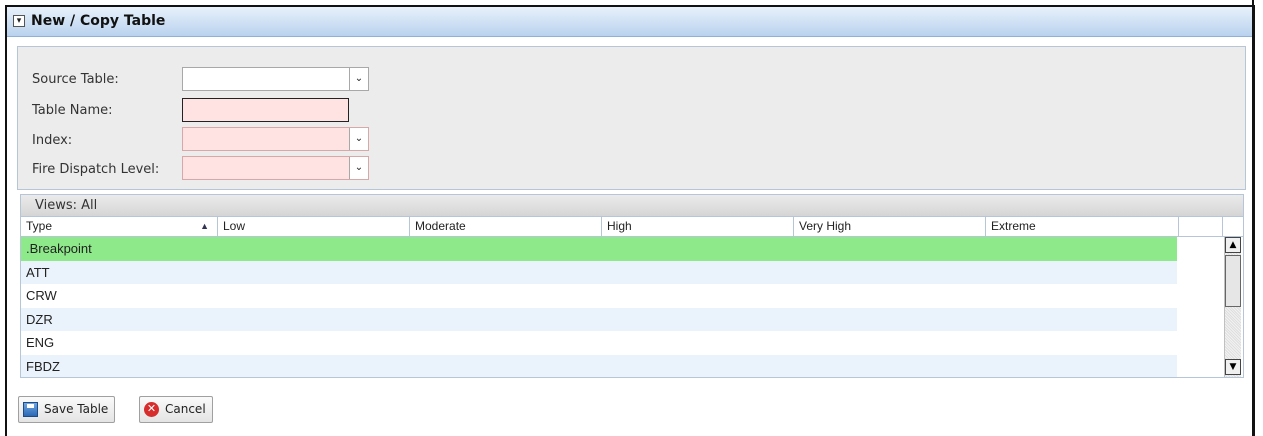 The image size is (1263, 436). What do you see at coordinates (1201, 226) in the screenshot?
I see `column-header-spacer` at bounding box center [1201, 226].